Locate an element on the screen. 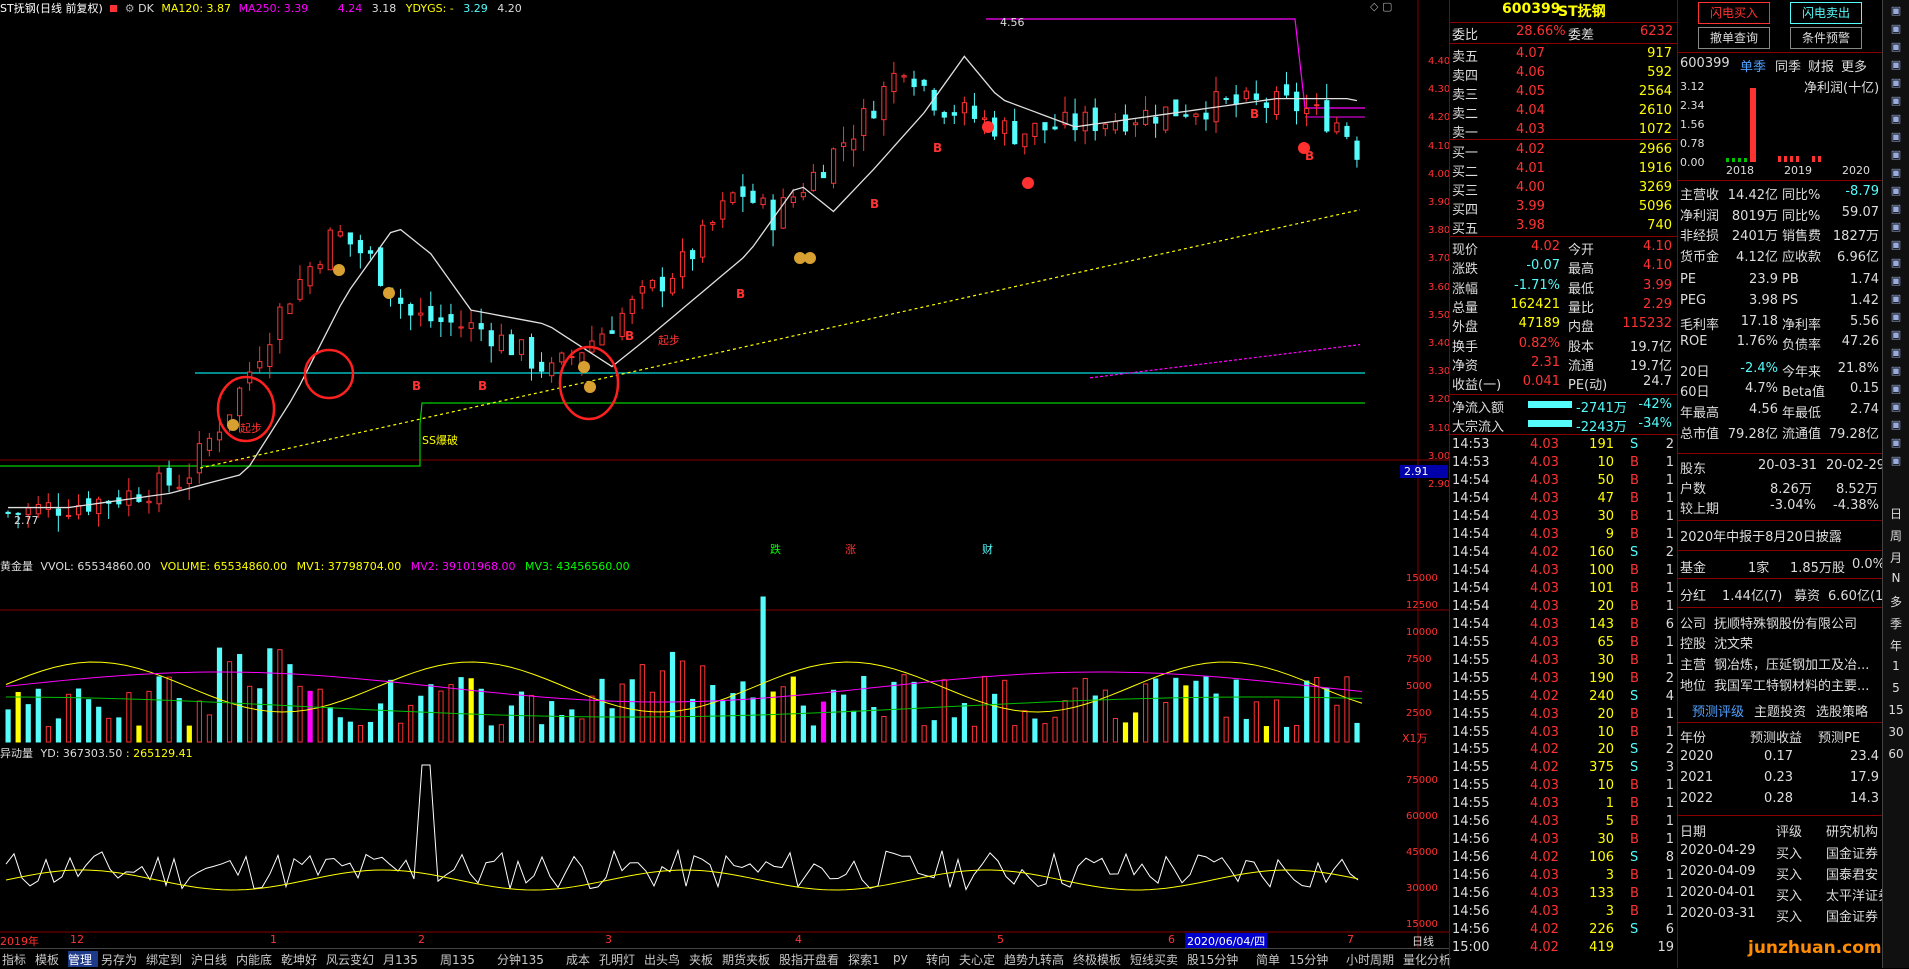 The width and height of the screenshot is (1909, 969). period-button: 60 is located at coordinates (1896, 755).